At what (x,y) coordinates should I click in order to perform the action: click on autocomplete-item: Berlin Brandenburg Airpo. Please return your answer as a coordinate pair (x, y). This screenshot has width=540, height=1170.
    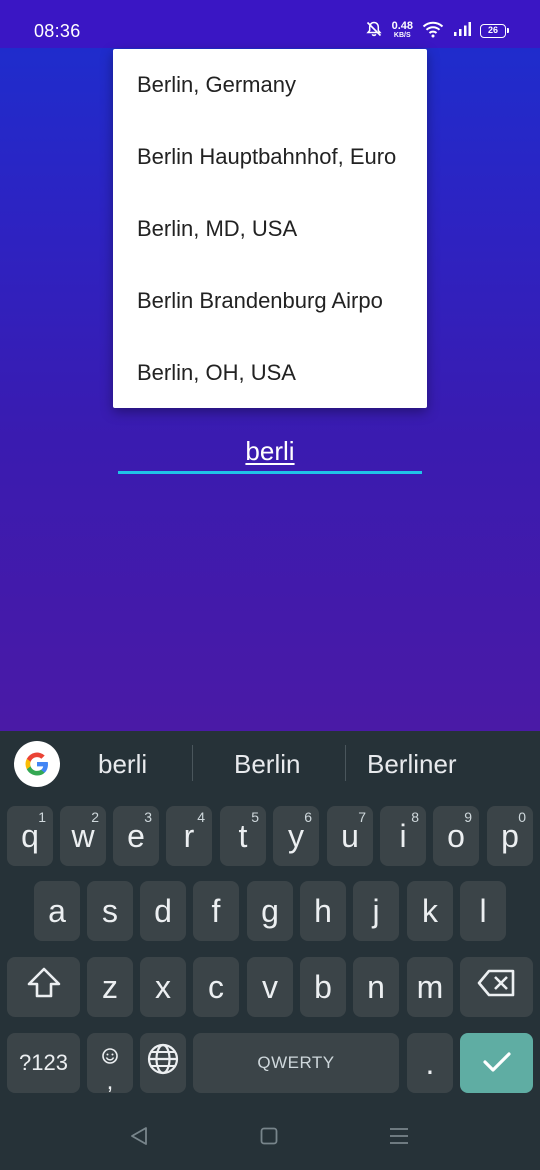
    Looking at the image, I should click on (270, 301).